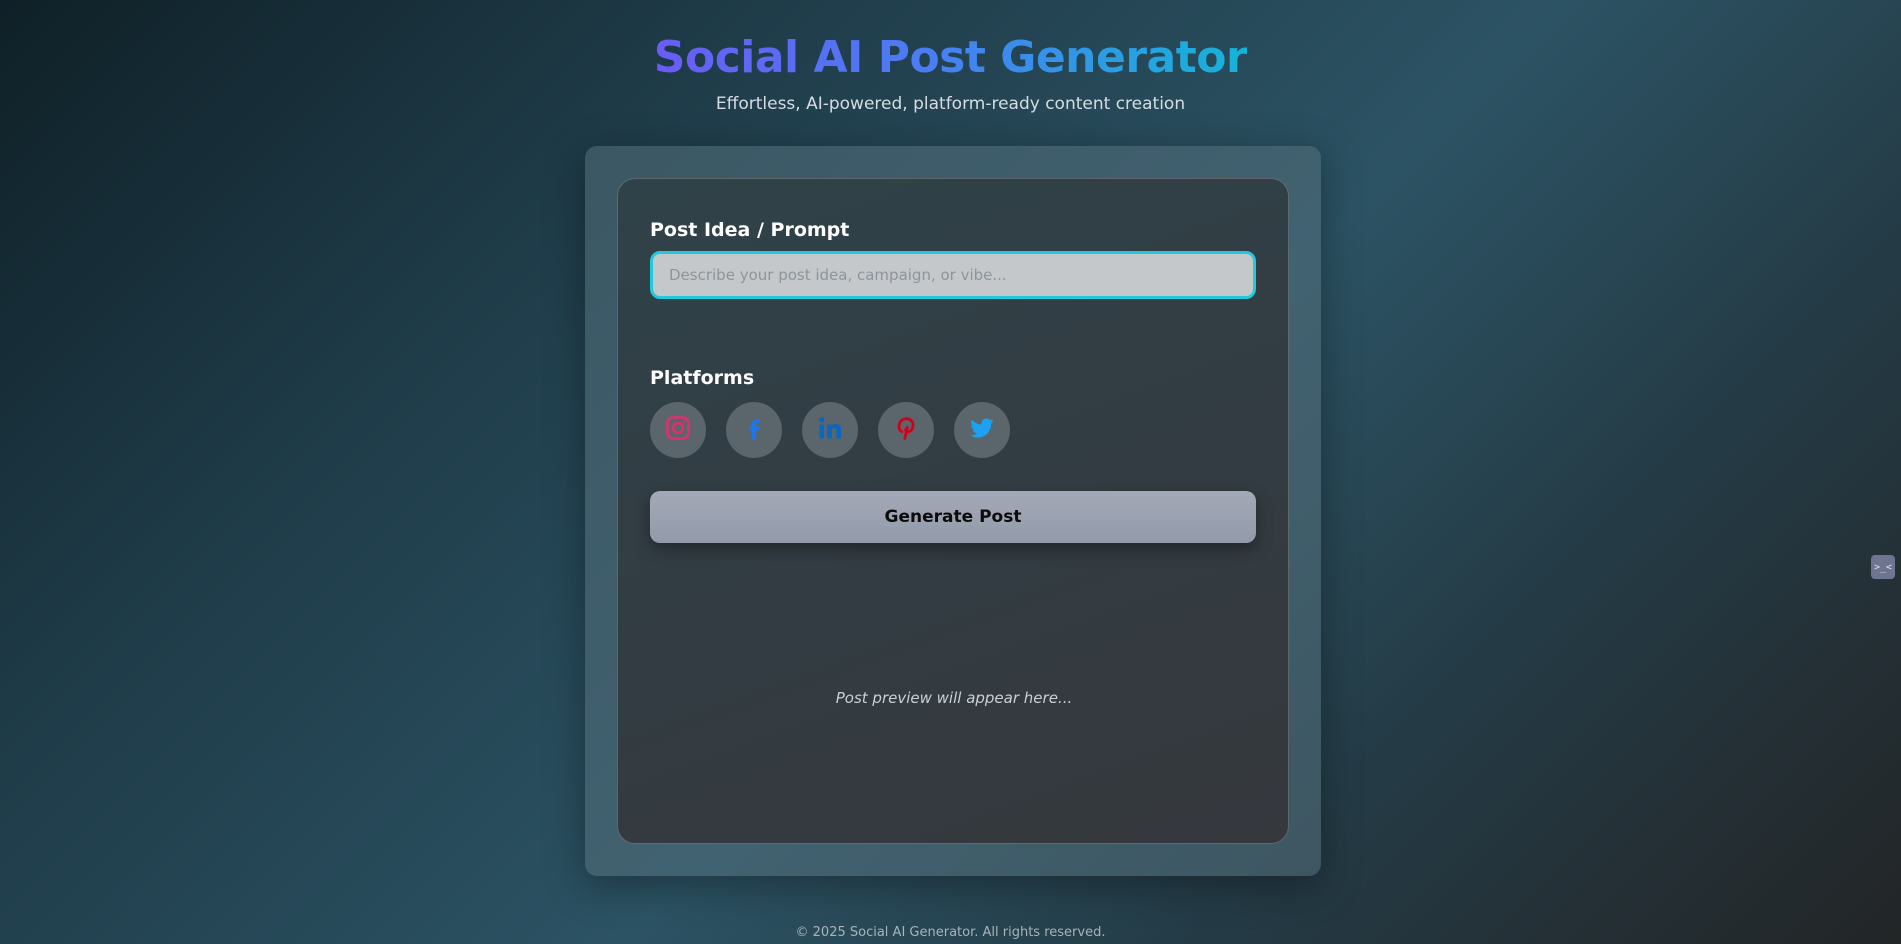 This screenshot has width=1901, height=944. I want to click on instagram-icon, so click(678, 430).